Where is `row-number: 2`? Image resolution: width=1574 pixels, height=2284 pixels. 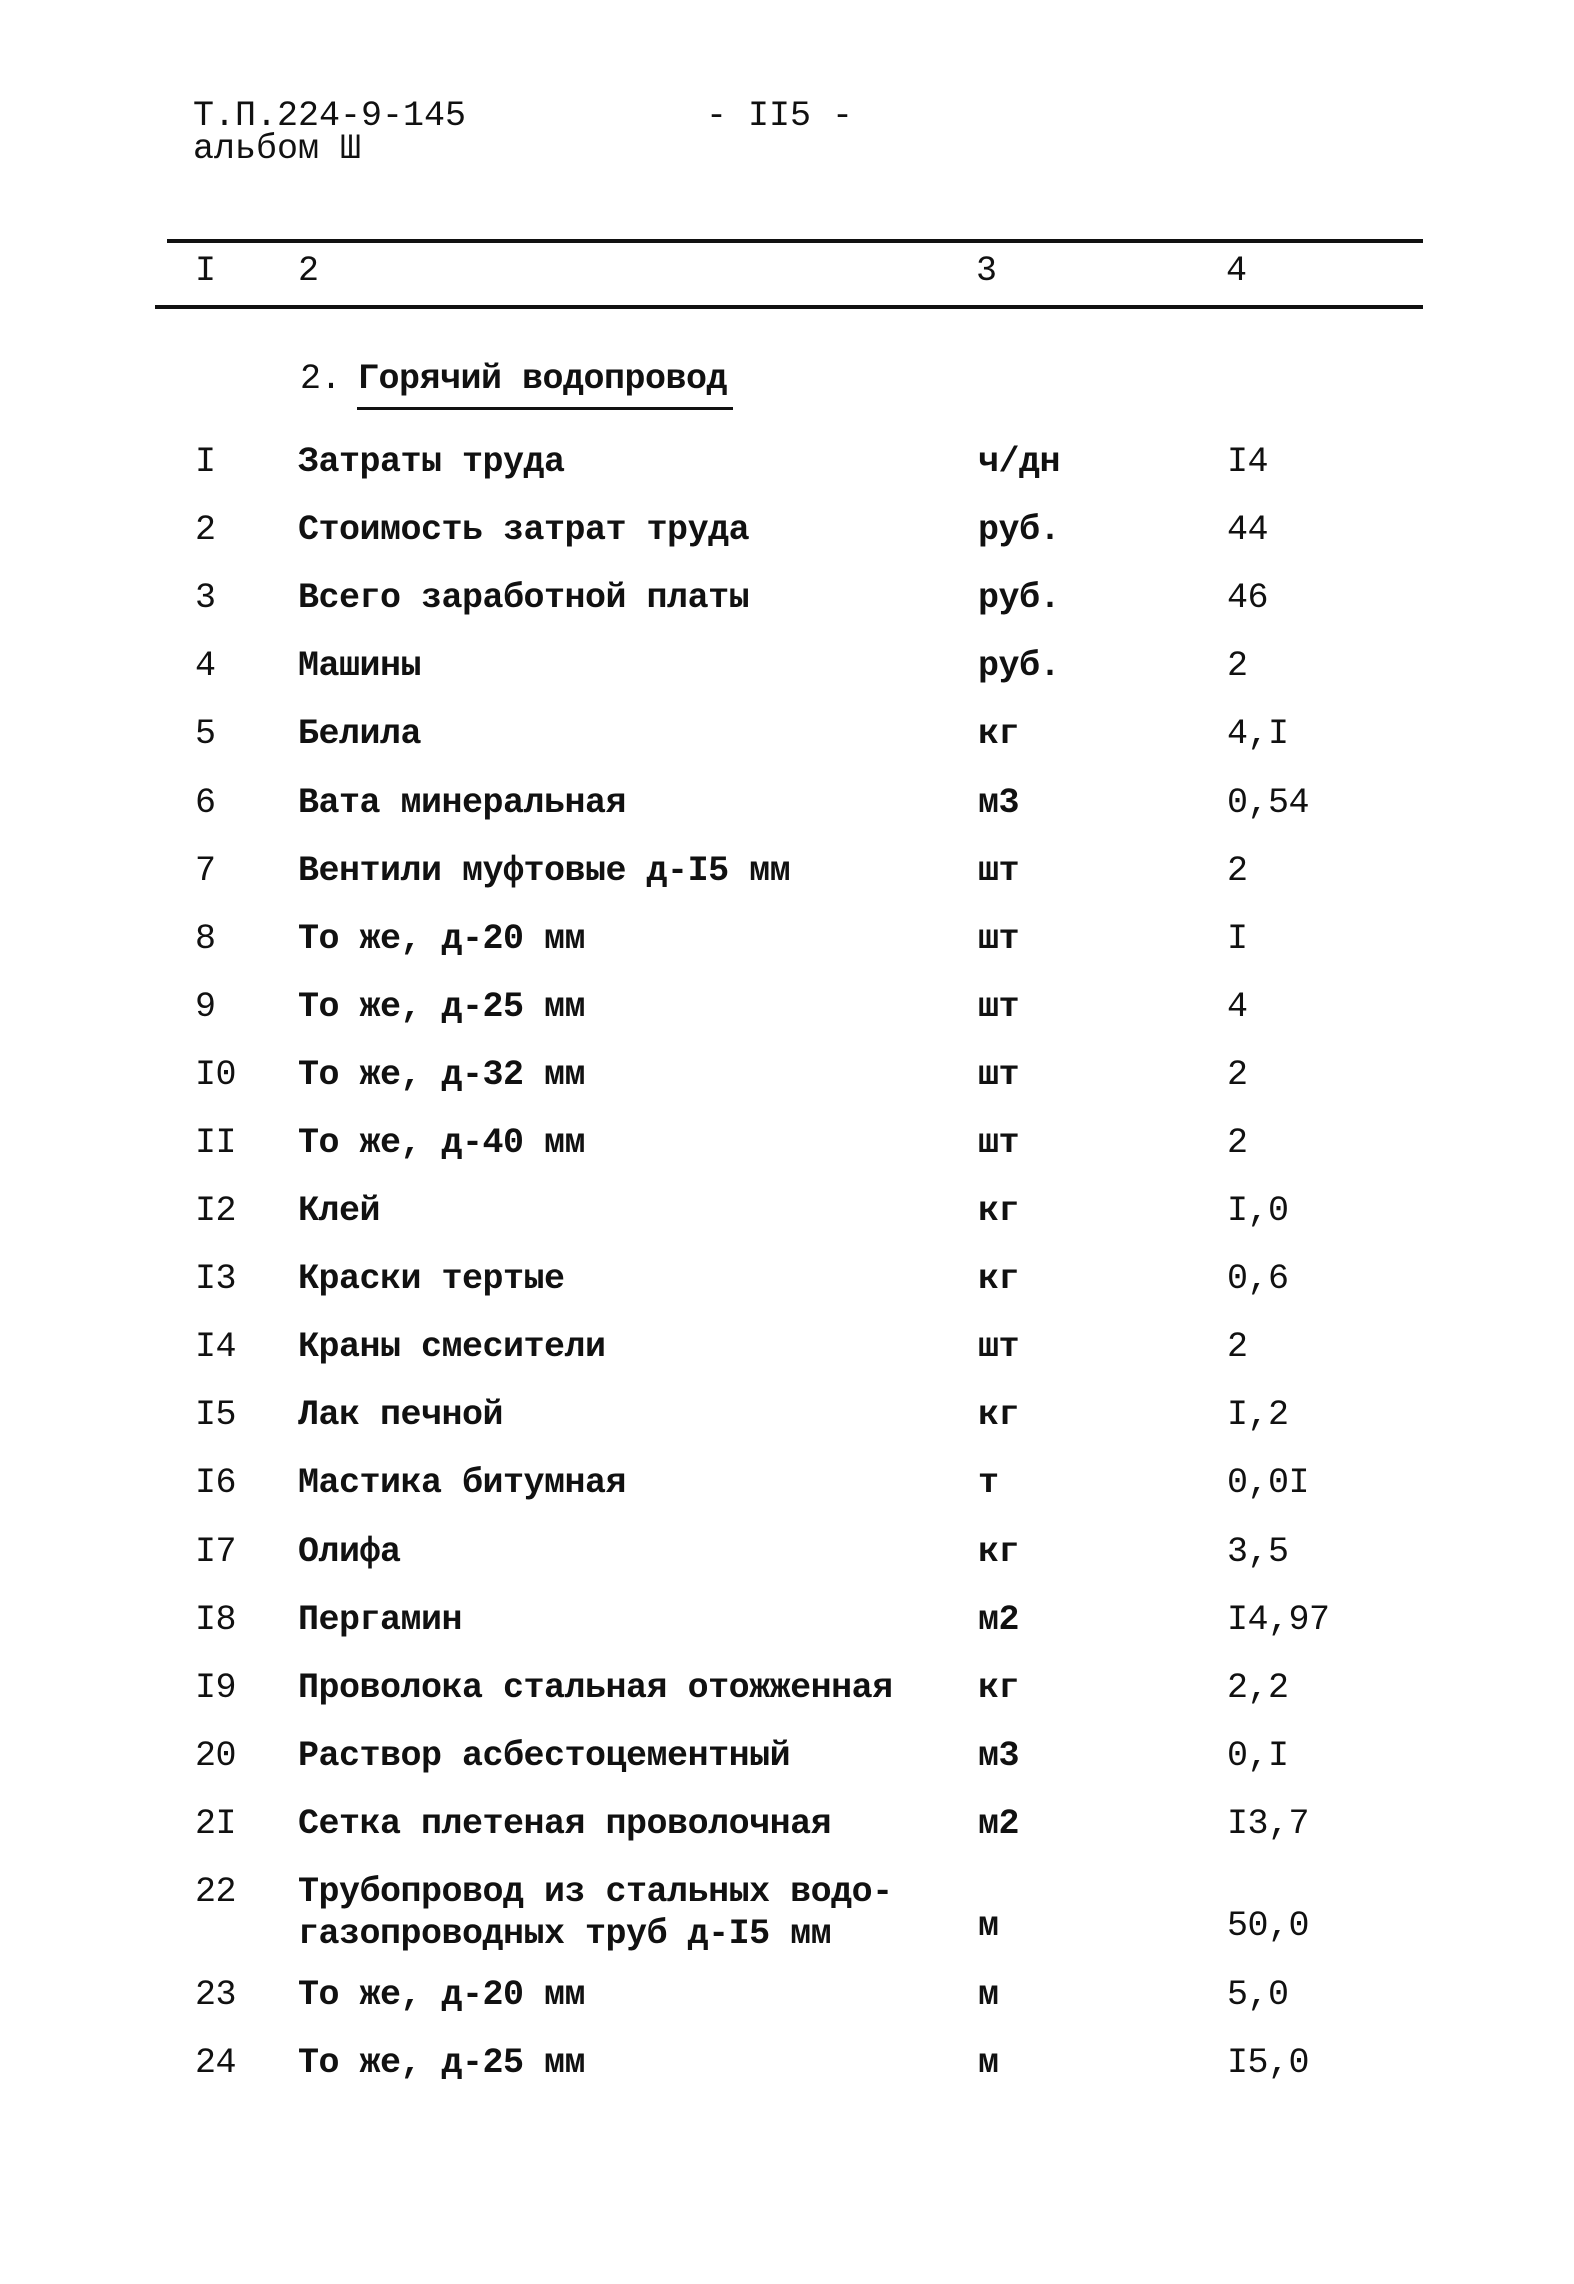
row-number: 2 is located at coordinates (205, 530).